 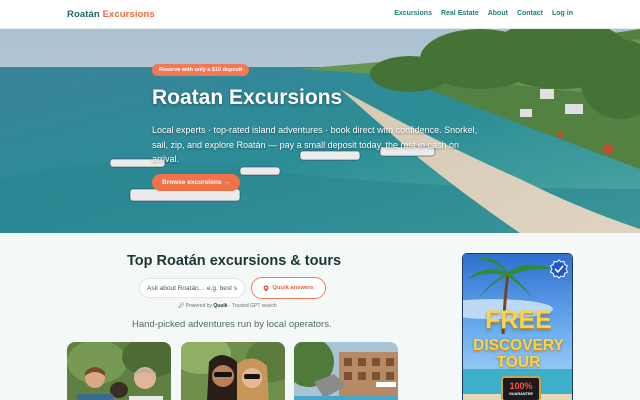 What do you see at coordinates (201, 70) in the screenshot?
I see `deposit-badge: Reserve with only a $10 deposit` at bounding box center [201, 70].